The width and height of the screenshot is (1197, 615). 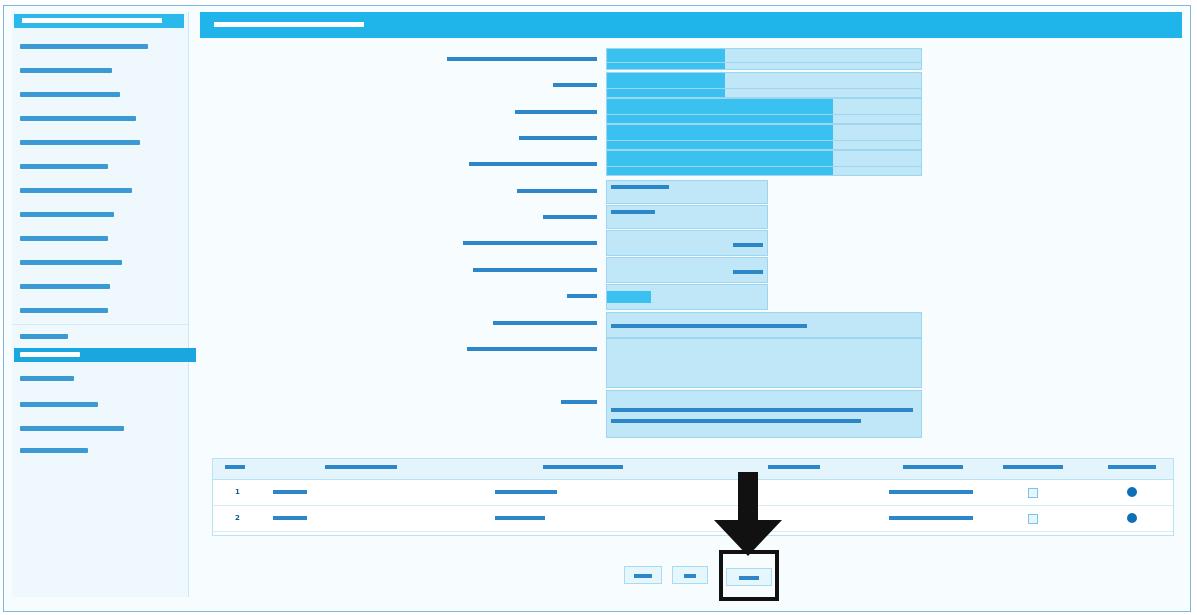 I want to click on sidebar-header, so click(x=99, y=21).